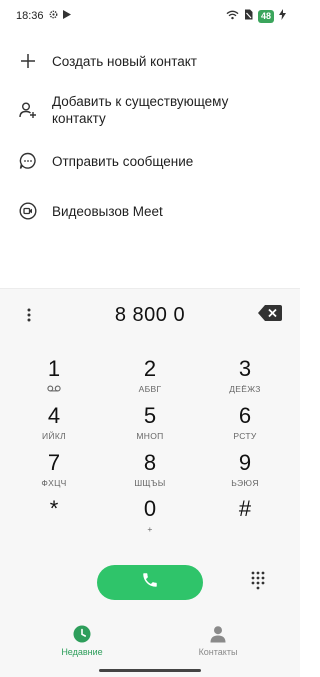  Describe the element at coordinates (150, 16) in the screenshot. I see `status-bar: 18:36 48` at that location.